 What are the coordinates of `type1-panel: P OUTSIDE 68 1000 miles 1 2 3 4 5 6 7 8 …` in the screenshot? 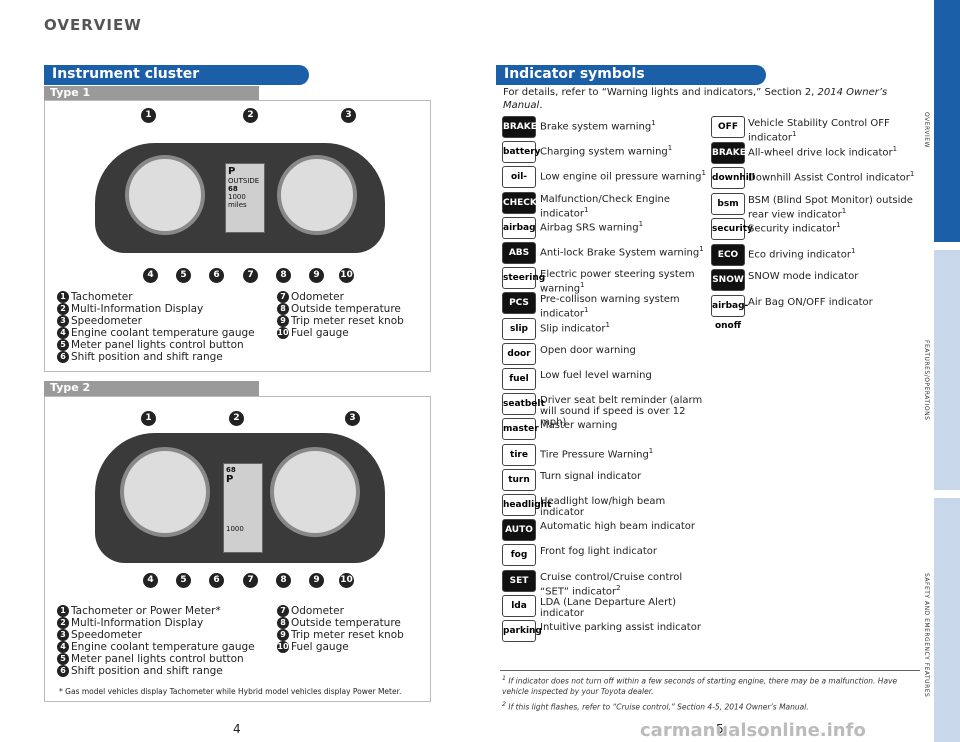 It's located at (237, 236).